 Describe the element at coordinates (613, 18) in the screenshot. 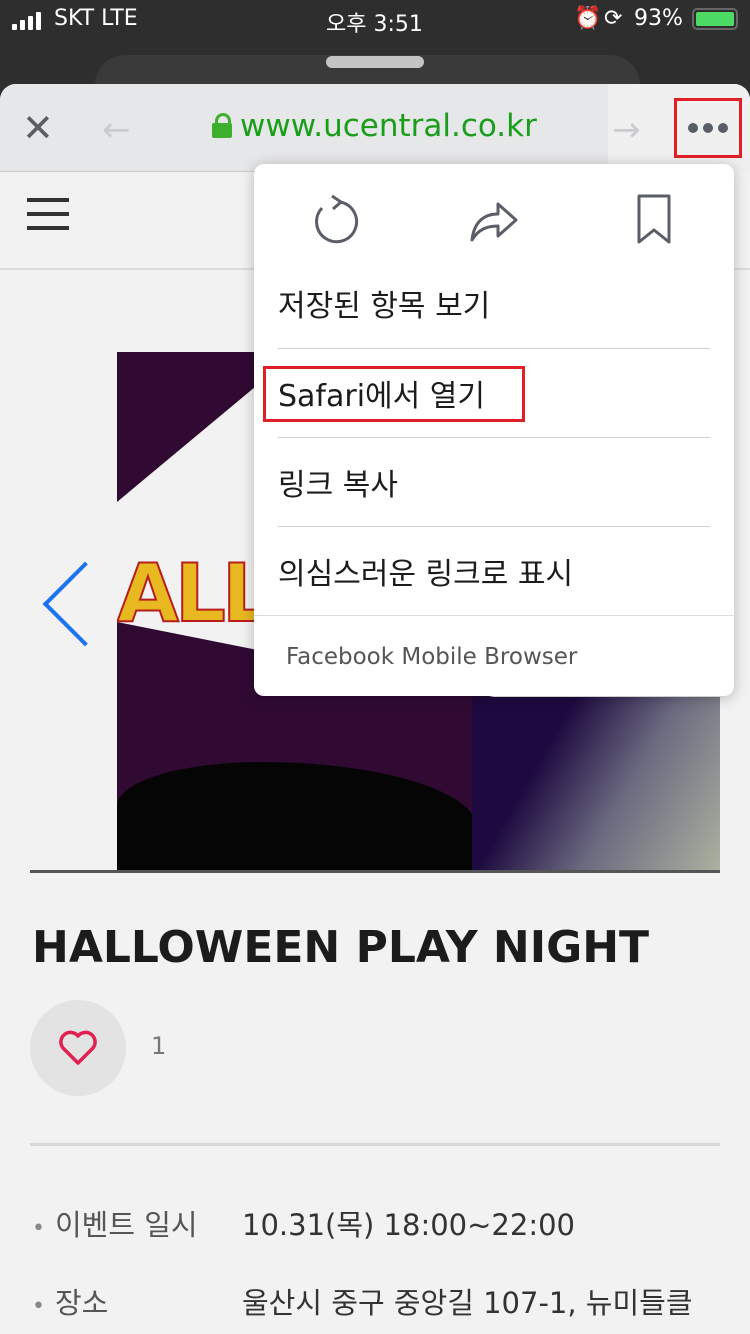

I see `rotation-lock-icon: ⟳` at that location.